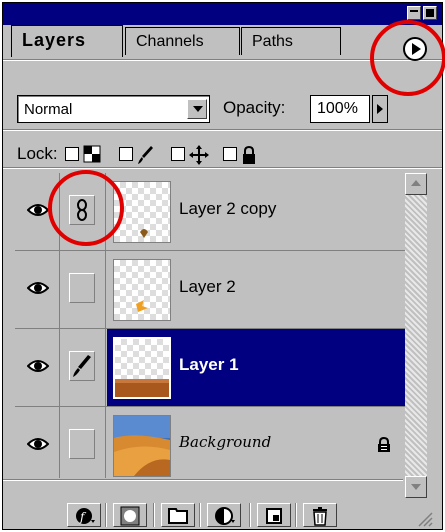 The height and width of the screenshot is (532, 445). Describe the element at coordinates (37, 153) in the screenshot. I see `lock-label: Lock:` at that location.